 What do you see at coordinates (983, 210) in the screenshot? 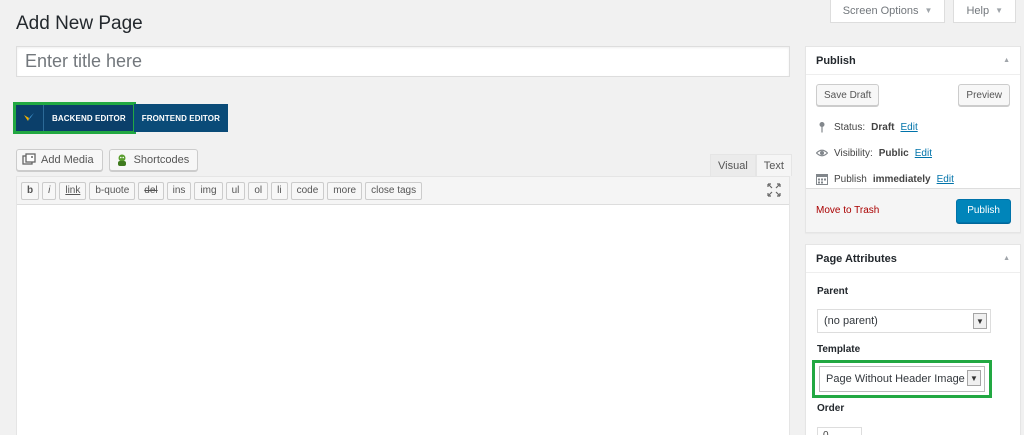
I see `publish-button: Publish` at bounding box center [983, 210].